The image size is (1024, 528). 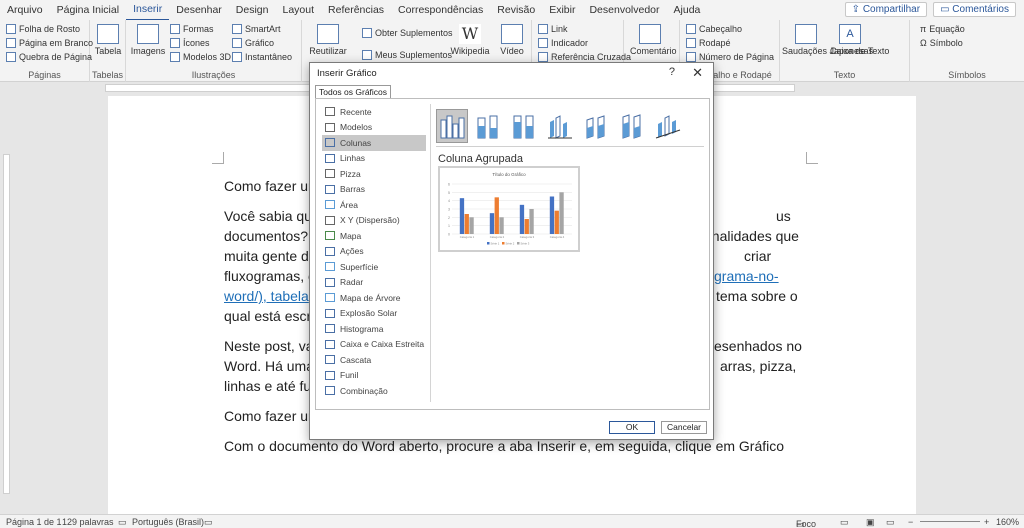 I want to click on icons-icon, so click(x=175, y=43).